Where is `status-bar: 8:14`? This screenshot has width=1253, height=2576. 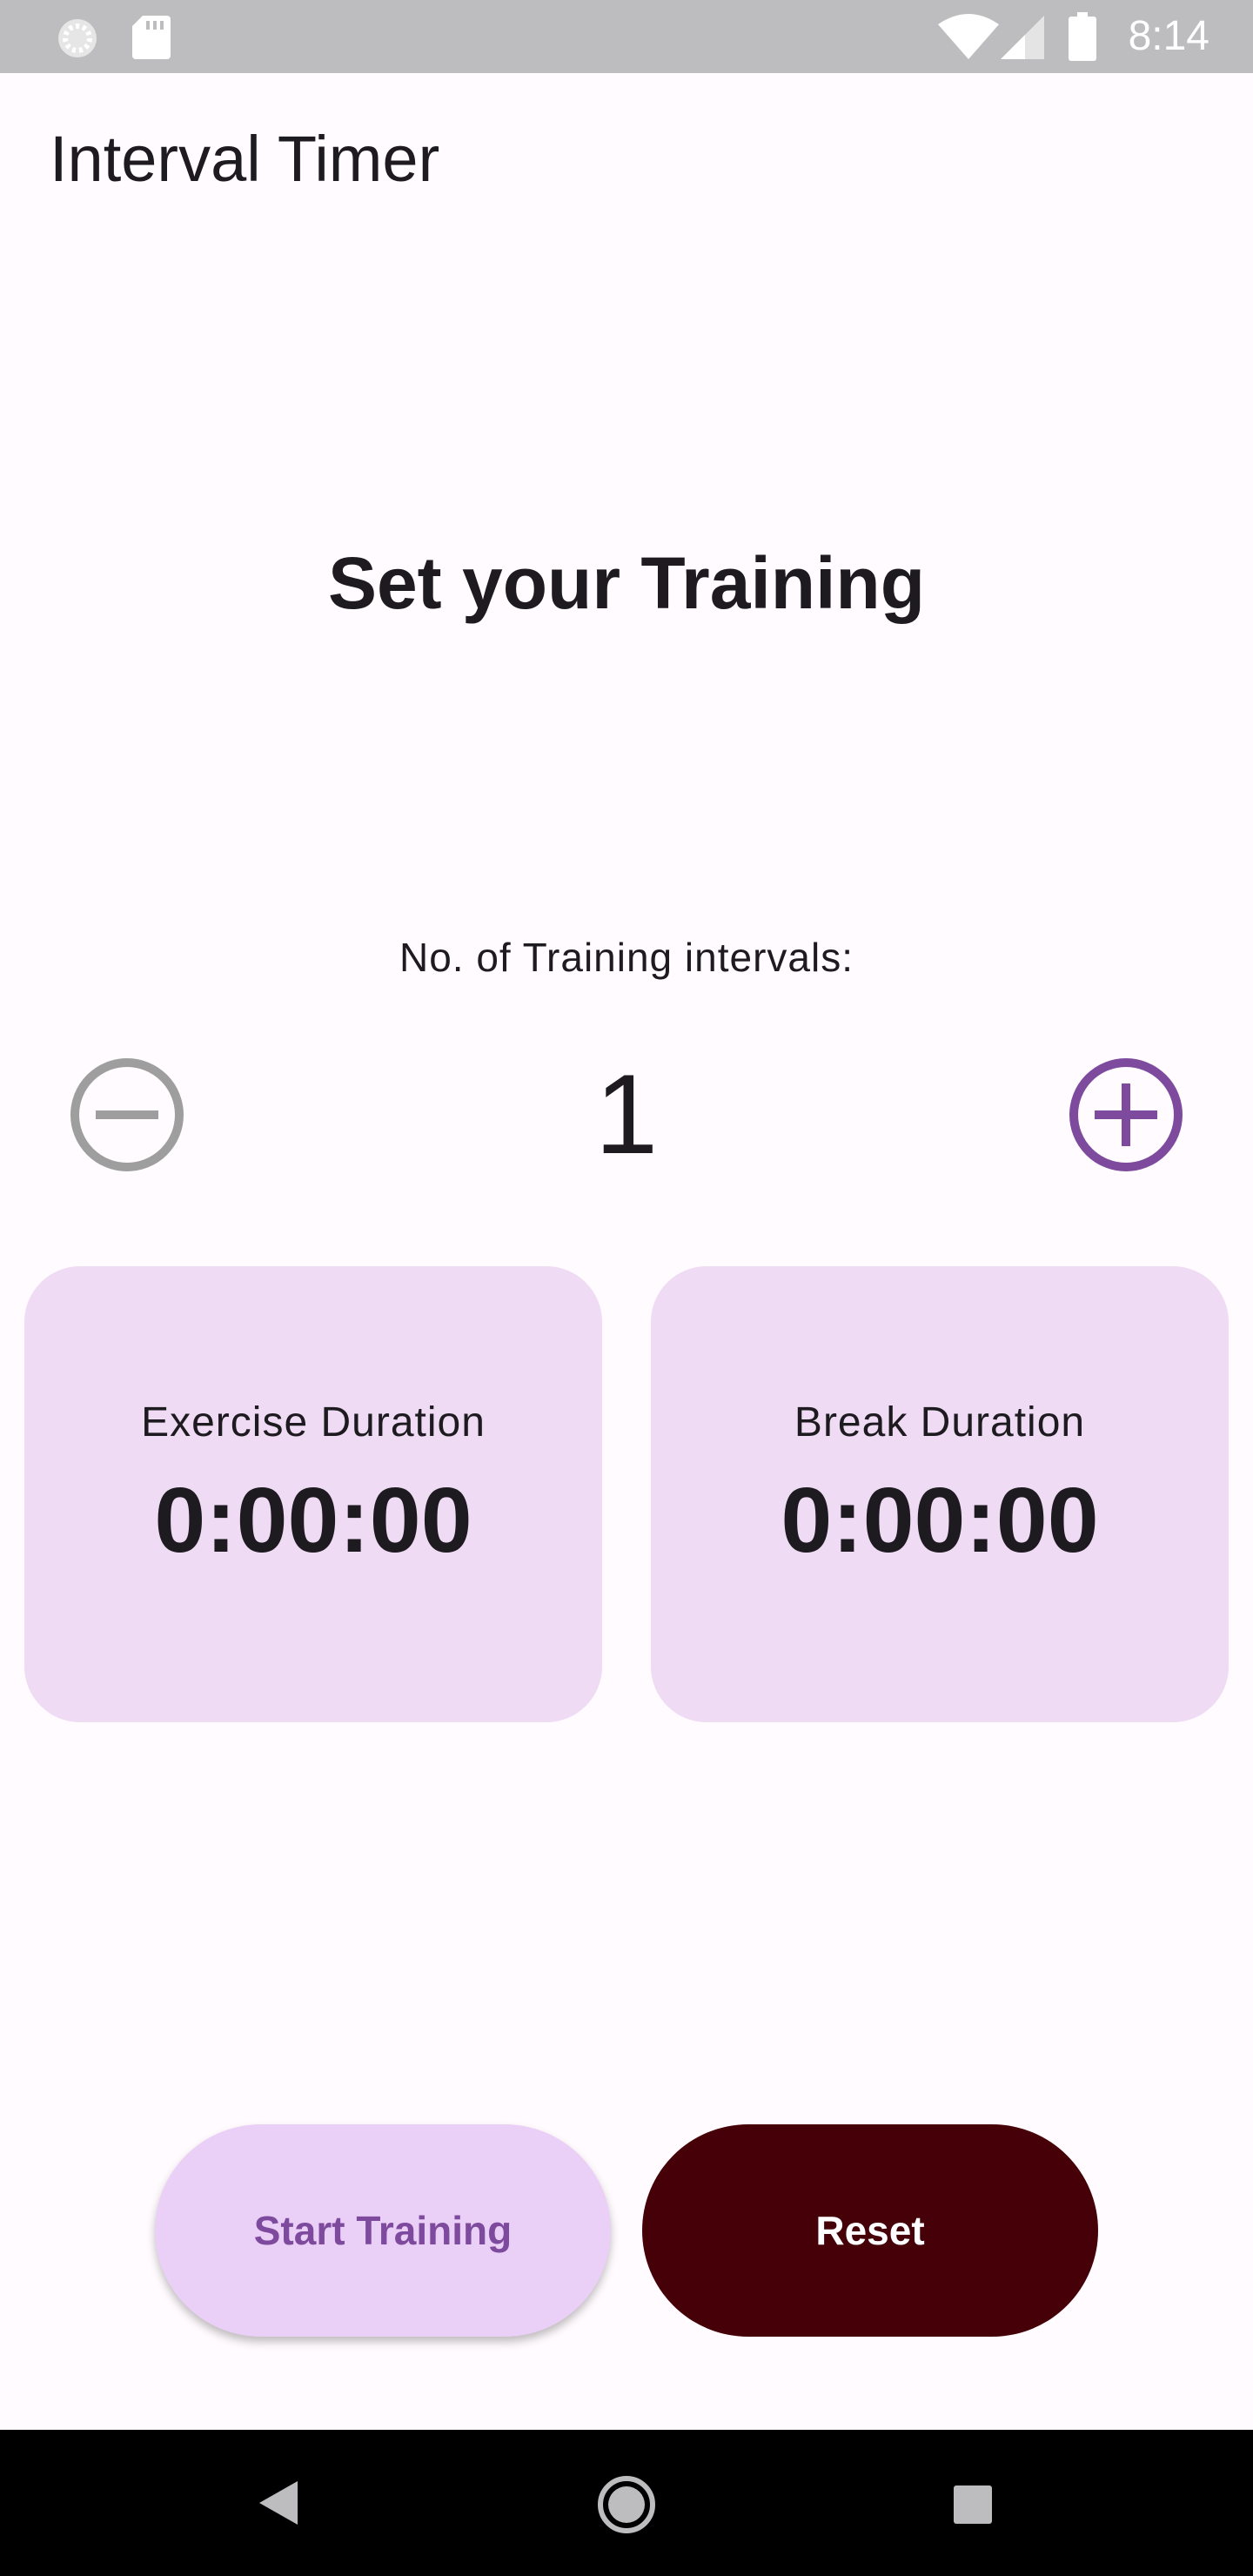 status-bar: 8:14 is located at coordinates (626, 37).